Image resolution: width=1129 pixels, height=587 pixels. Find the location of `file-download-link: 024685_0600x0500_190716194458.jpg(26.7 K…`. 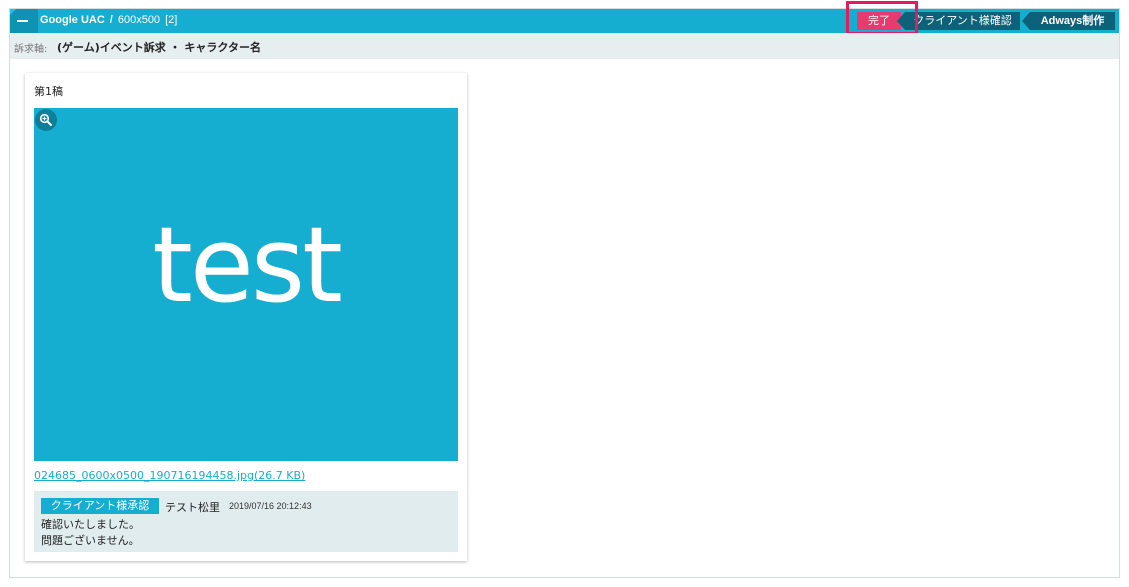

file-download-link: 024685_0600x0500_190716194458.jpg(26.7 K… is located at coordinates (169, 475).